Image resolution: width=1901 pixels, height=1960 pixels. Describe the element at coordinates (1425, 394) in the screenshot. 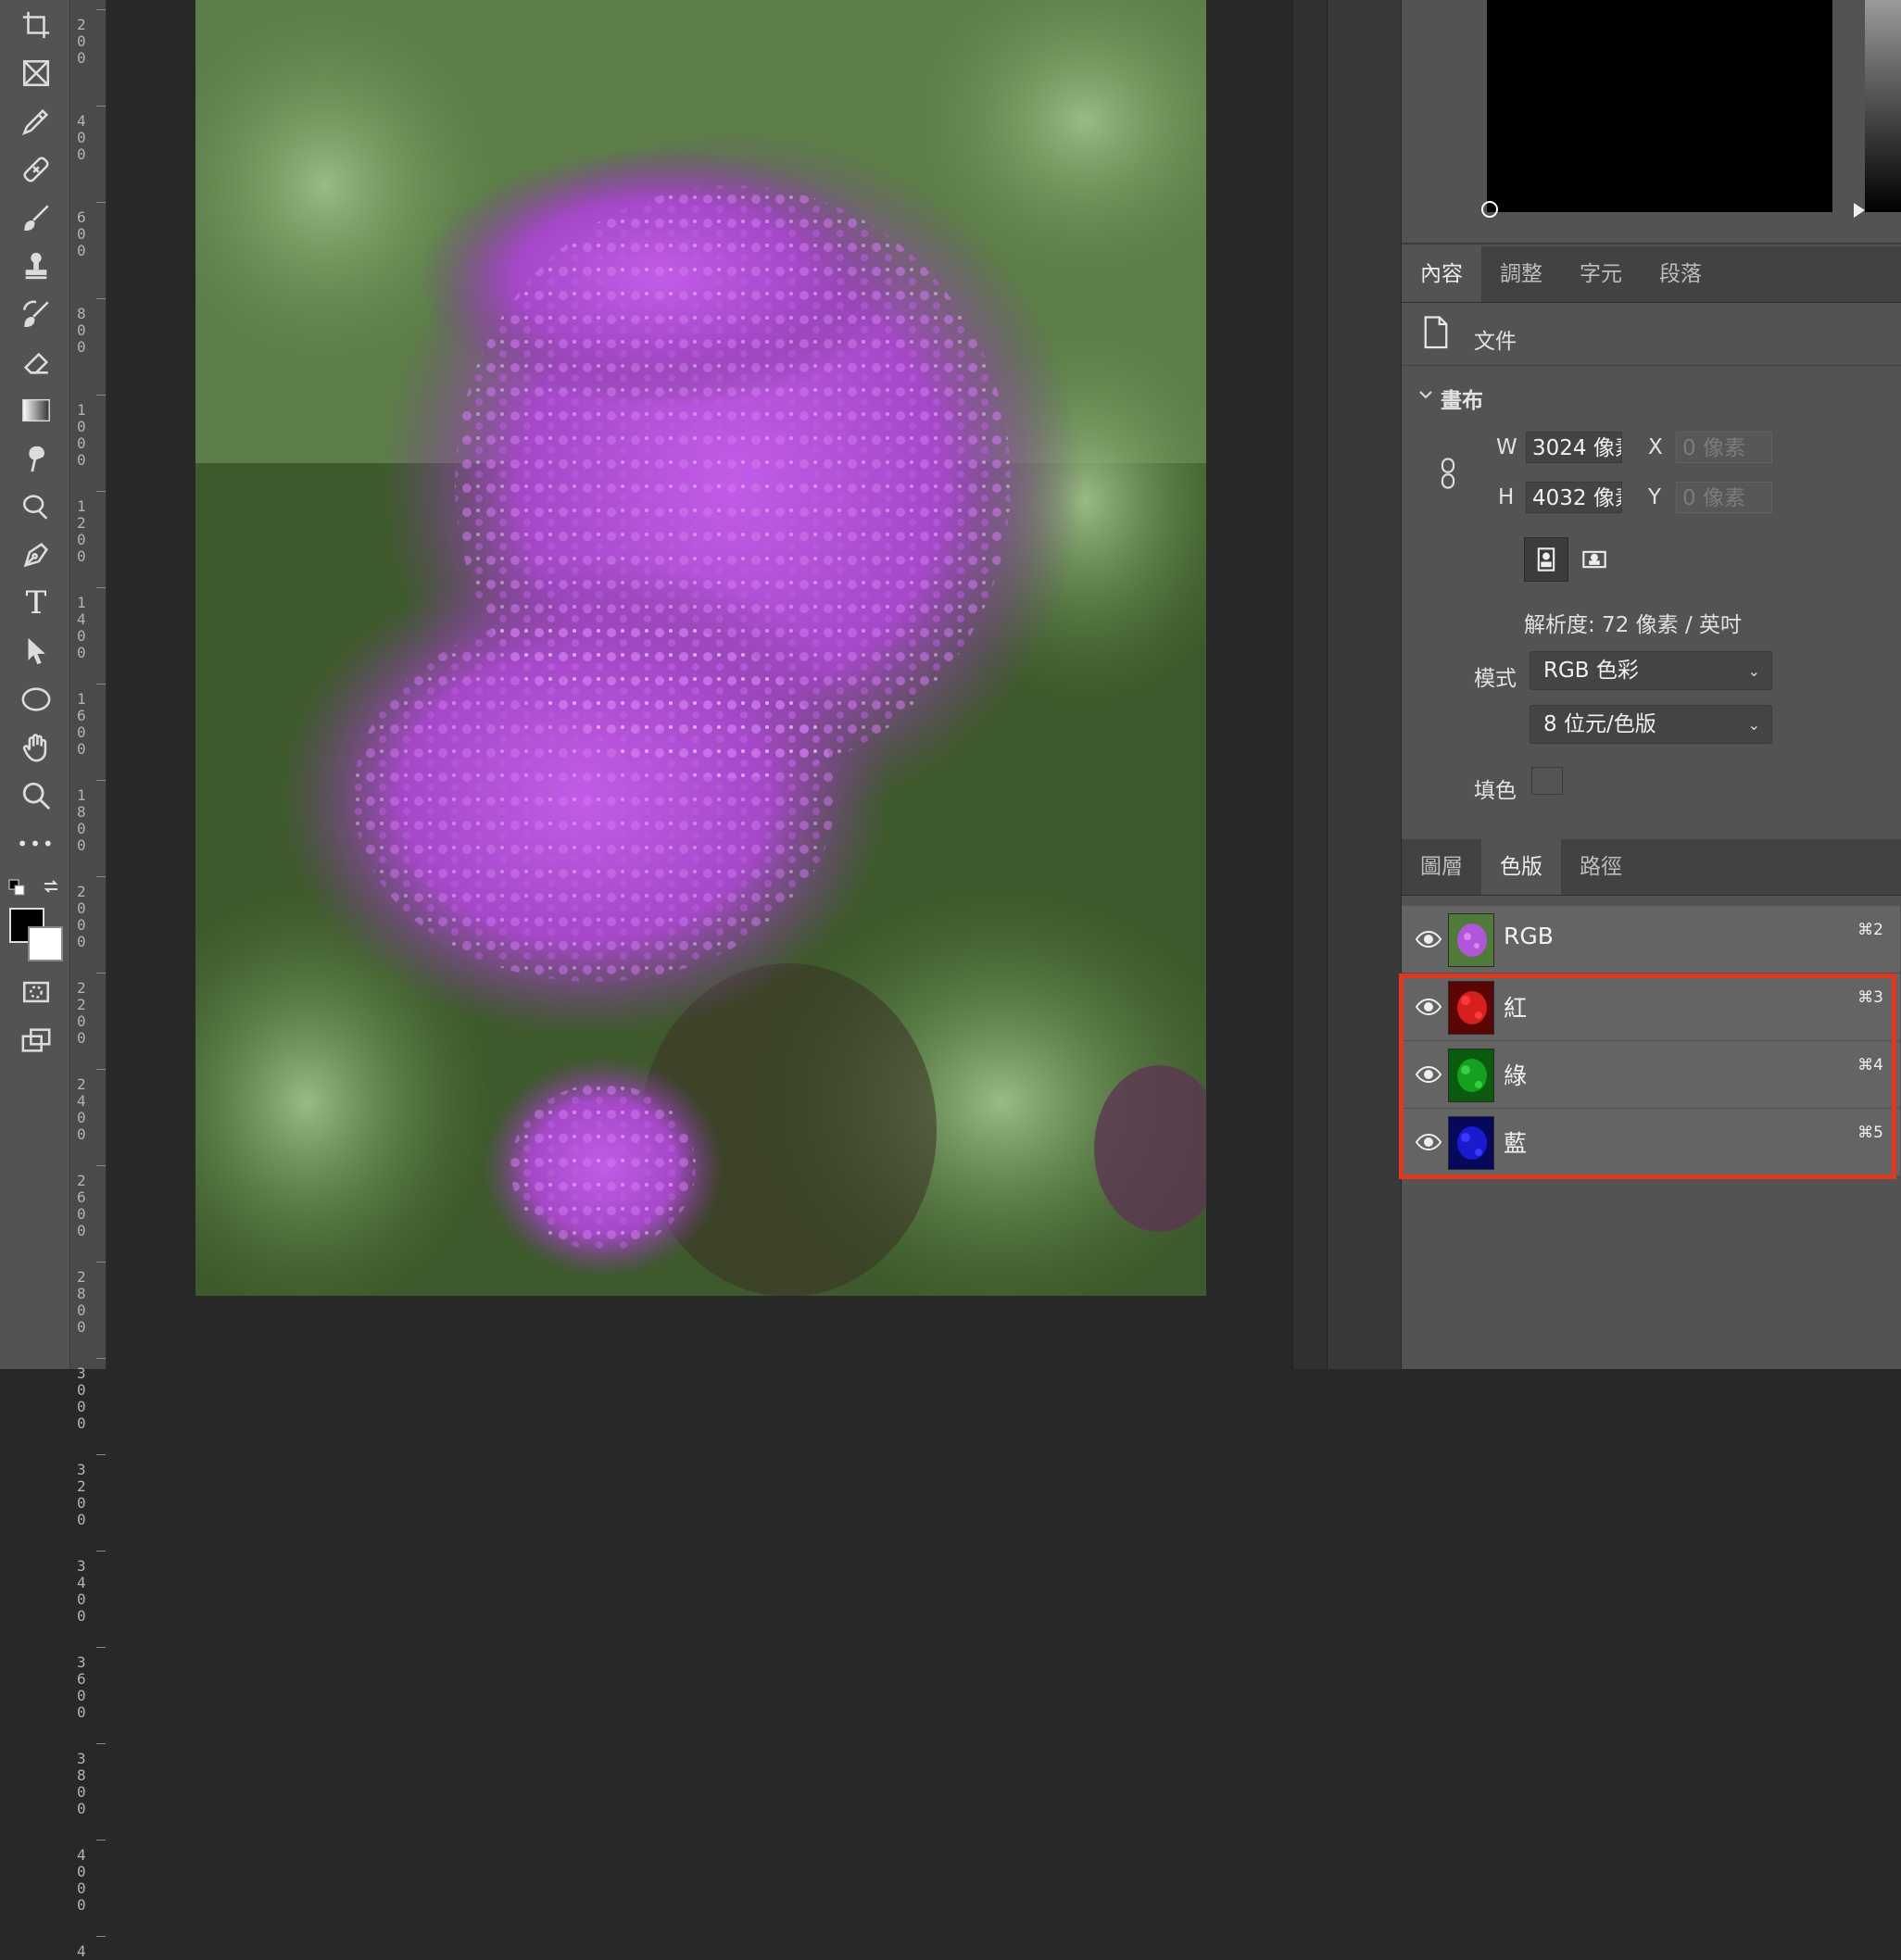

I see `chevron-down-icon` at that location.